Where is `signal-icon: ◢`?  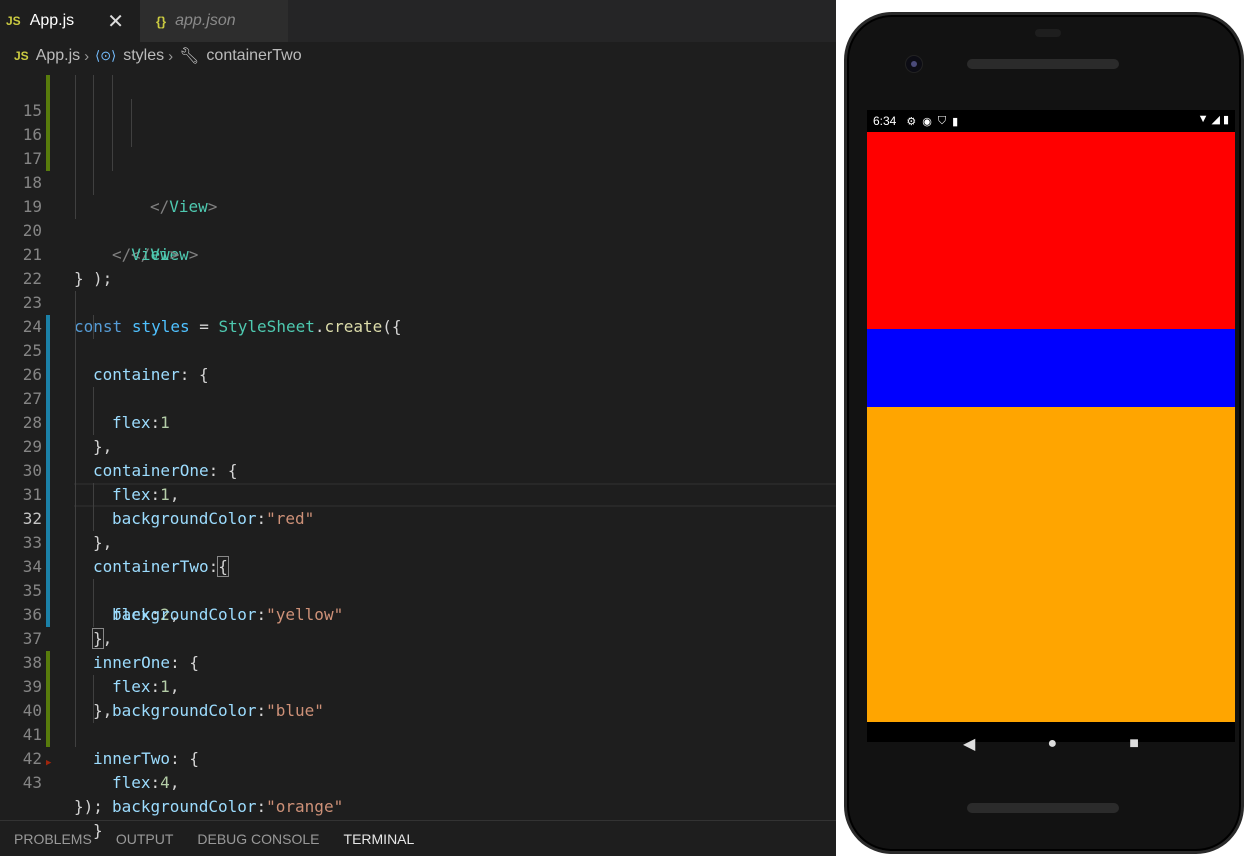
signal-icon: ◢ is located at coordinates (1215, 120).